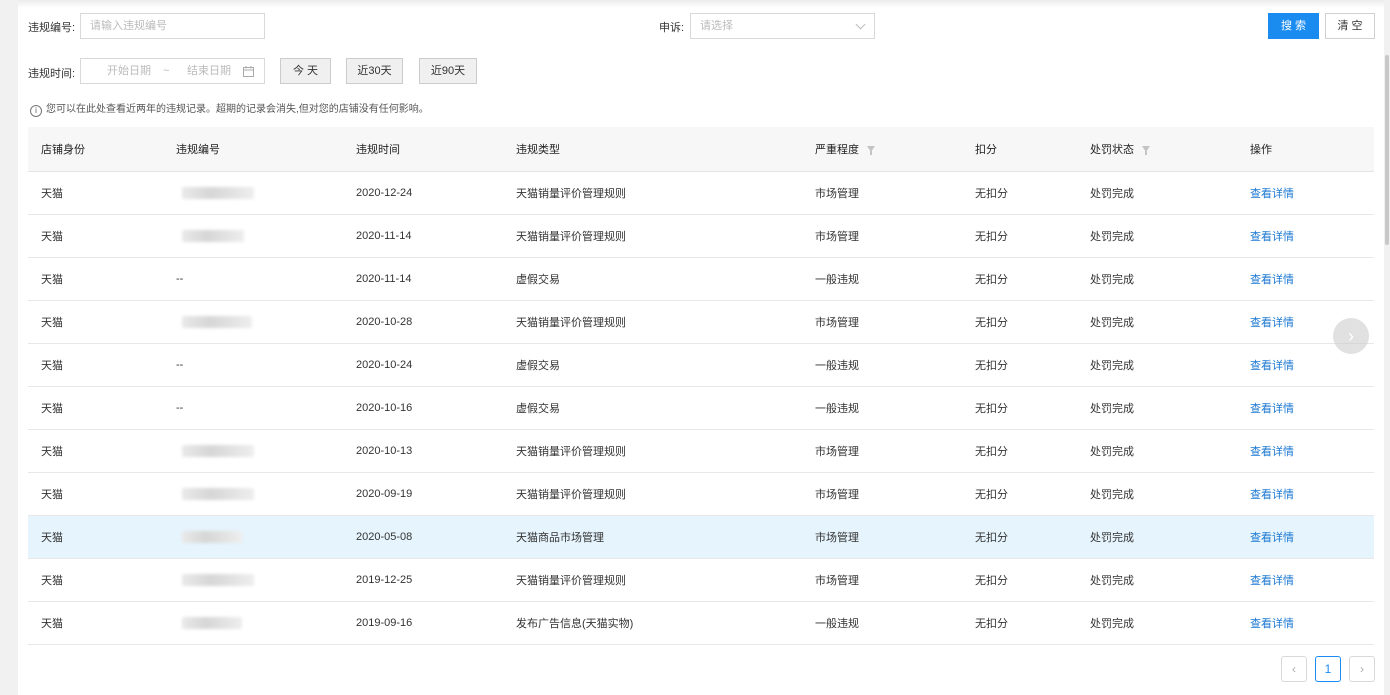 The image size is (1390, 695). Describe the element at coordinates (701, 623) in the screenshot. I see `table-row: 天猫 2019-09-16 发布广告信息(天猫实物) 一般违规 无扣分 处罚完成 查看详情` at that location.